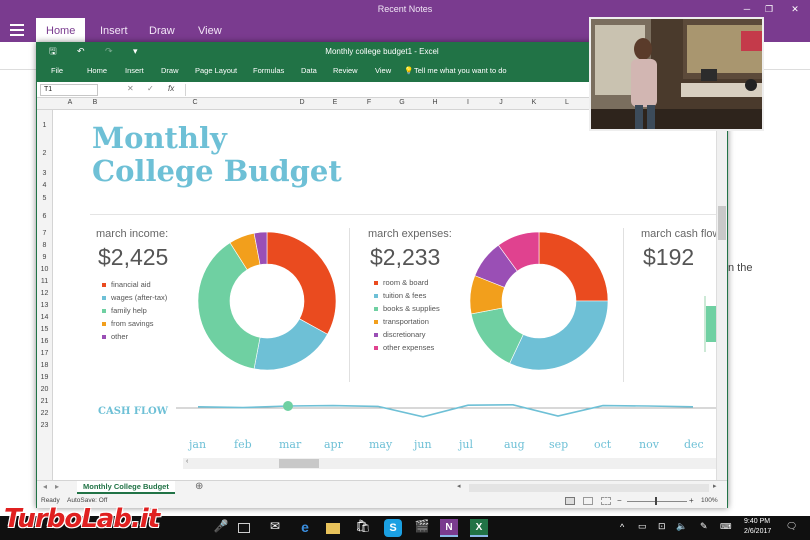  I want to click on menu-data: Data, so click(309, 70).